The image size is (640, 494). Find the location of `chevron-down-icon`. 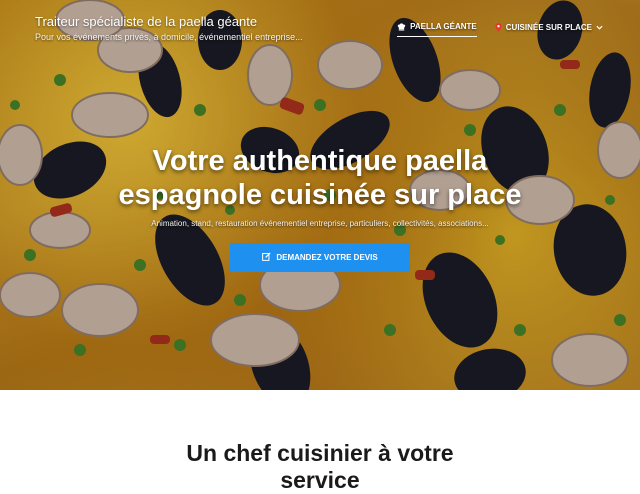

chevron-down-icon is located at coordinates (599, 27).